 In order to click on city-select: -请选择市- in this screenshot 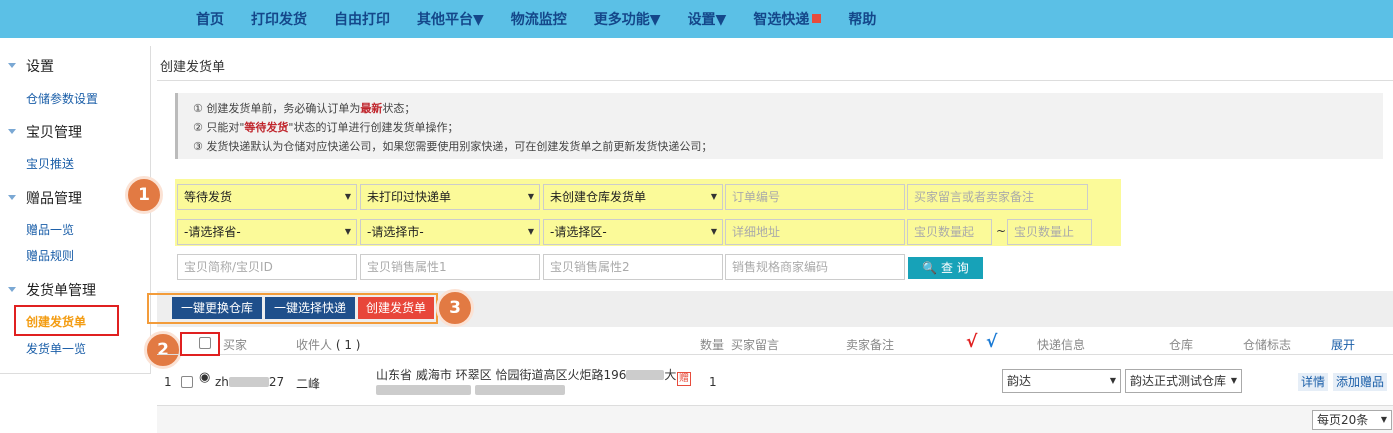, I will do `click(450, 232)`.